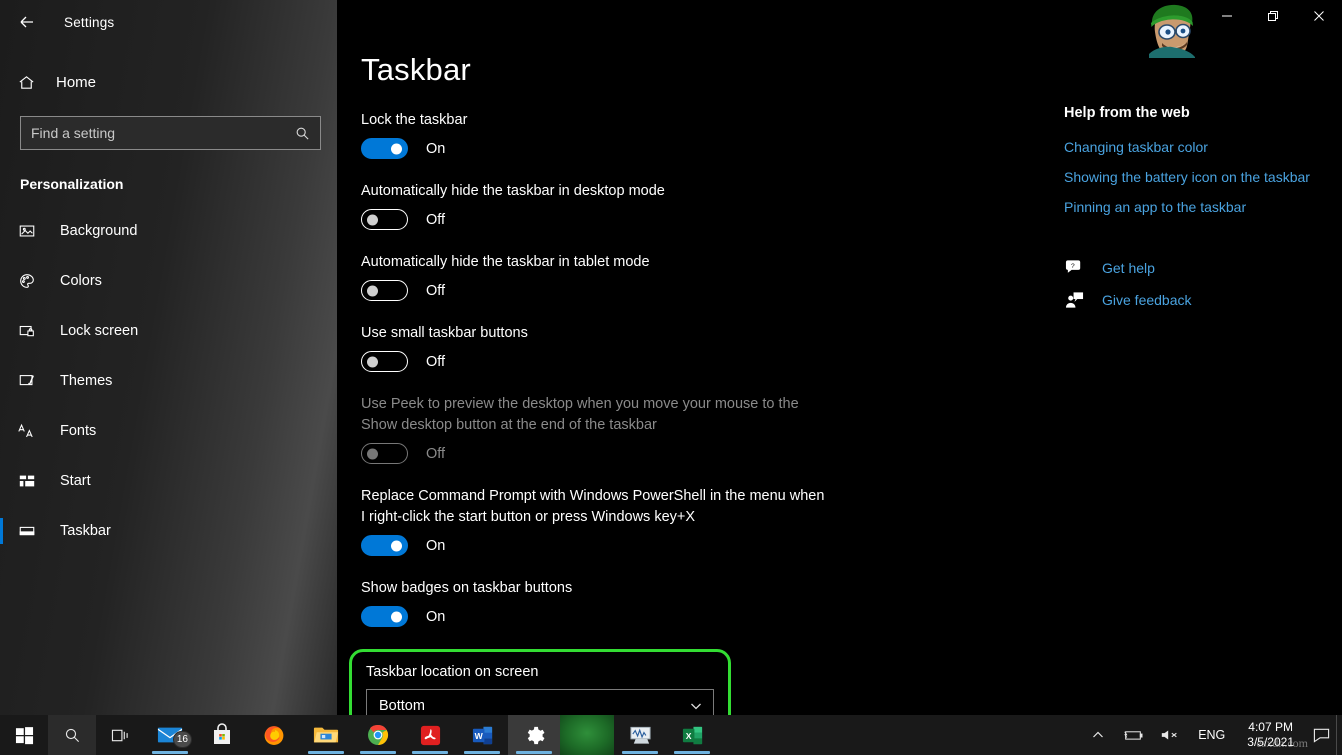 The width and height of the screenshot is (1342, 755). What do you see at coordinates (158, 133) in the screenshot?
I see `search-input` at bounding box center [158, 133].